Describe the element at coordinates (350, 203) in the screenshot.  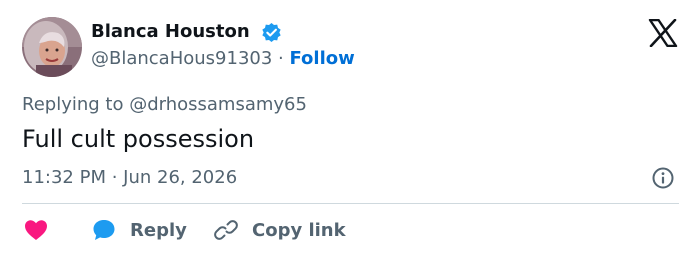
I see `actions-divider` at that location.